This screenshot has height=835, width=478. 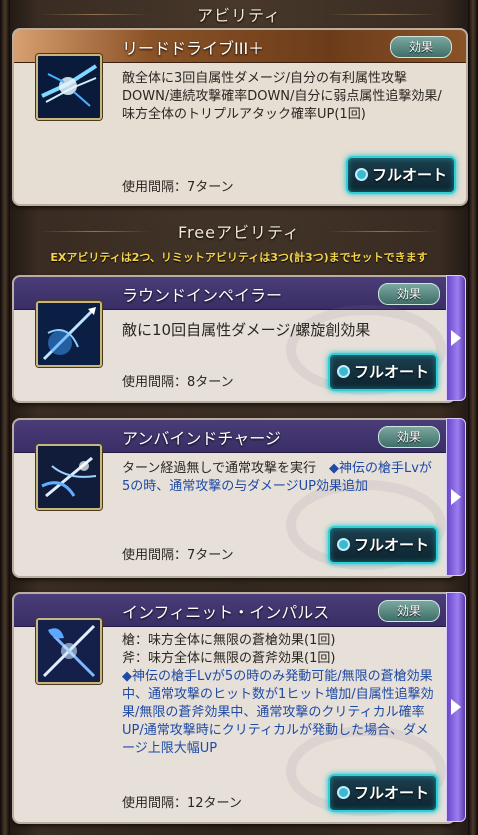 I want to click on left-frame, so click(x=5, y=417).